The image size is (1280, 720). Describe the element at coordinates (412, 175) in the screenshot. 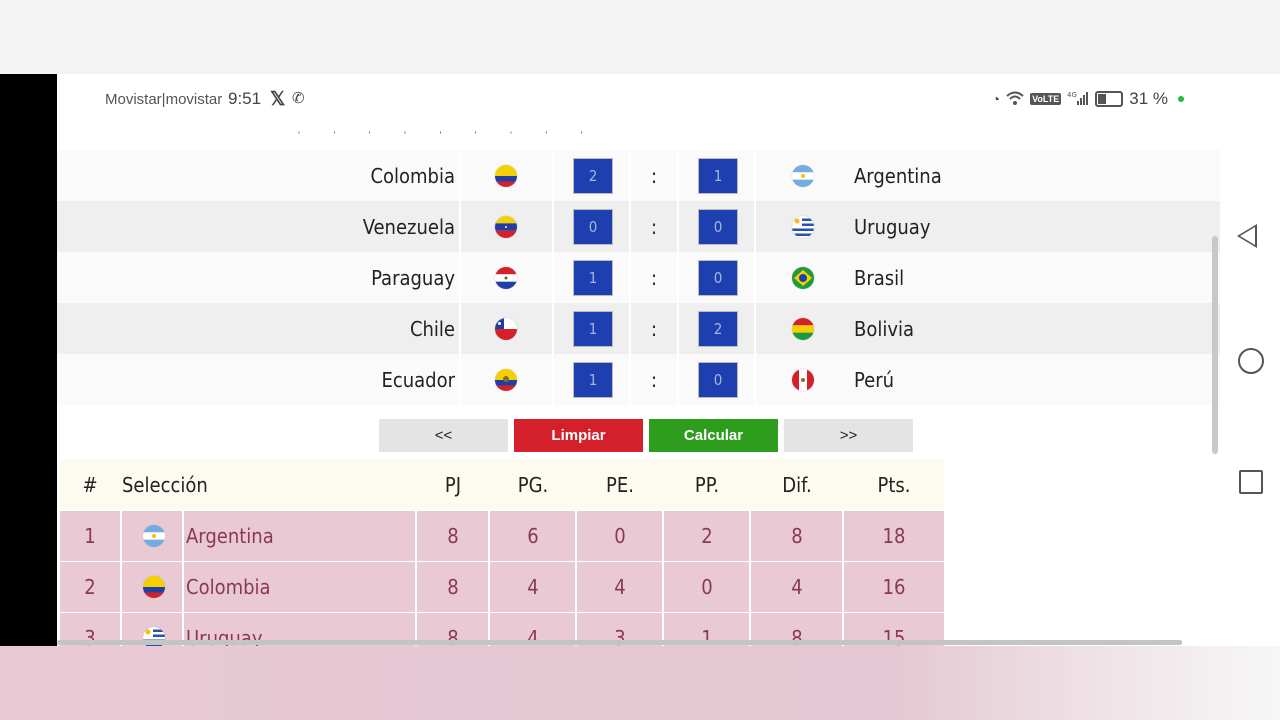

I see `home-team-name: Colombia` at that location.